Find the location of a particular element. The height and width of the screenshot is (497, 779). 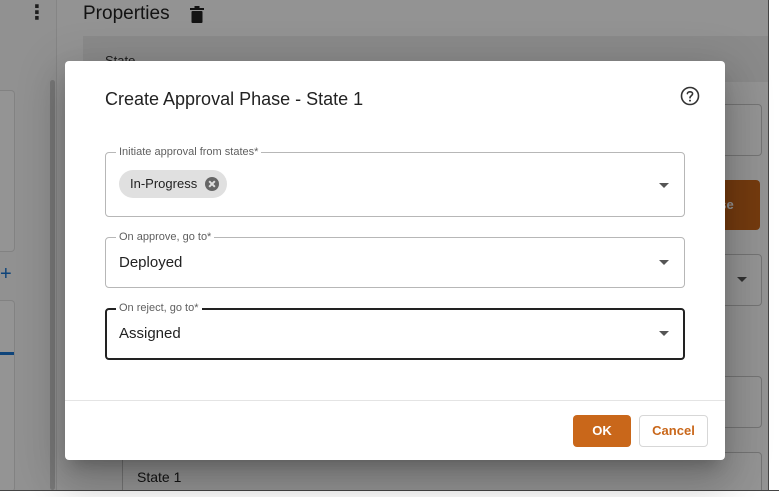

help-icon is located at coordinates (690, 96).